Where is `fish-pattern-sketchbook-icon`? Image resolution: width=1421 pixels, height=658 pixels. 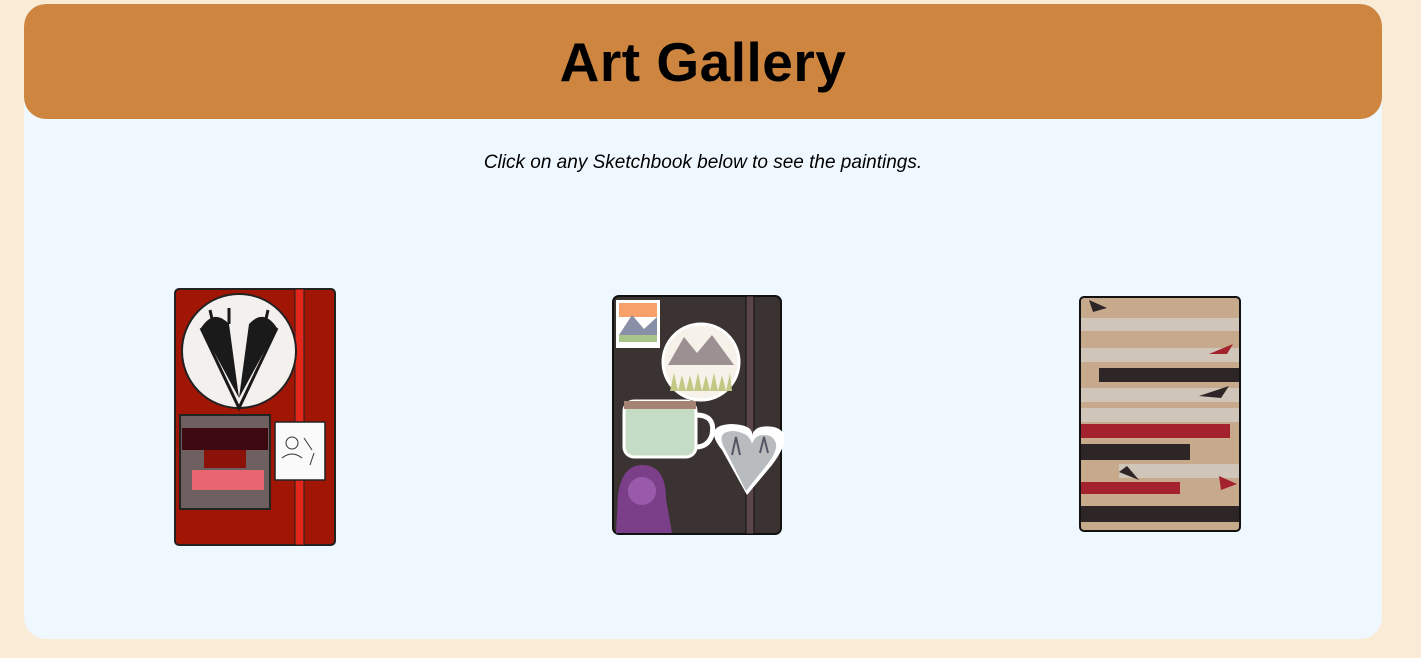
fish-pattern-sketchbook-icon is located at coordinates (1160, 414).